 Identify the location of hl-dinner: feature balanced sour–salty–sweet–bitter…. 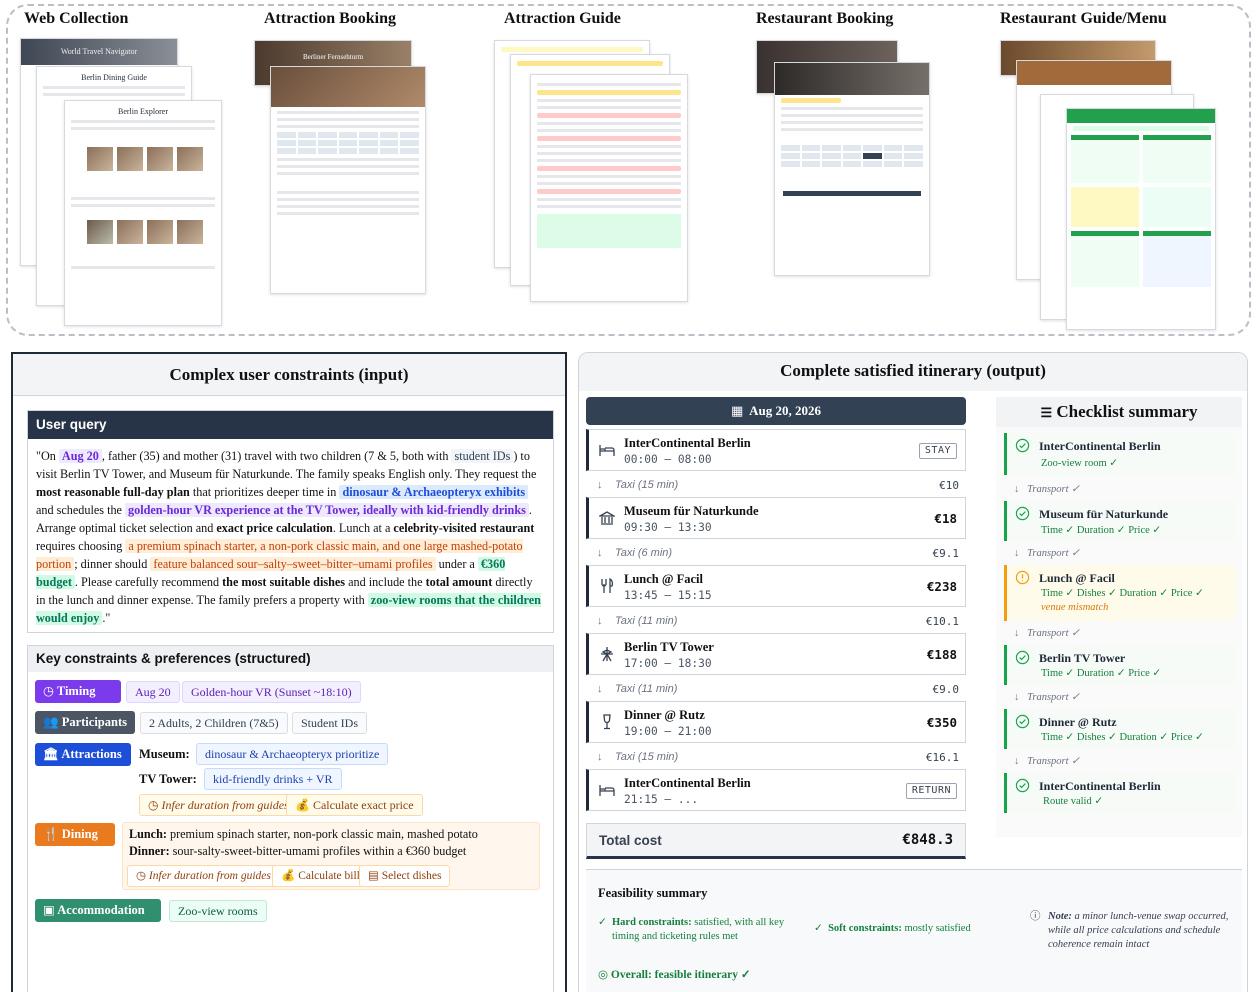
(293, 564).